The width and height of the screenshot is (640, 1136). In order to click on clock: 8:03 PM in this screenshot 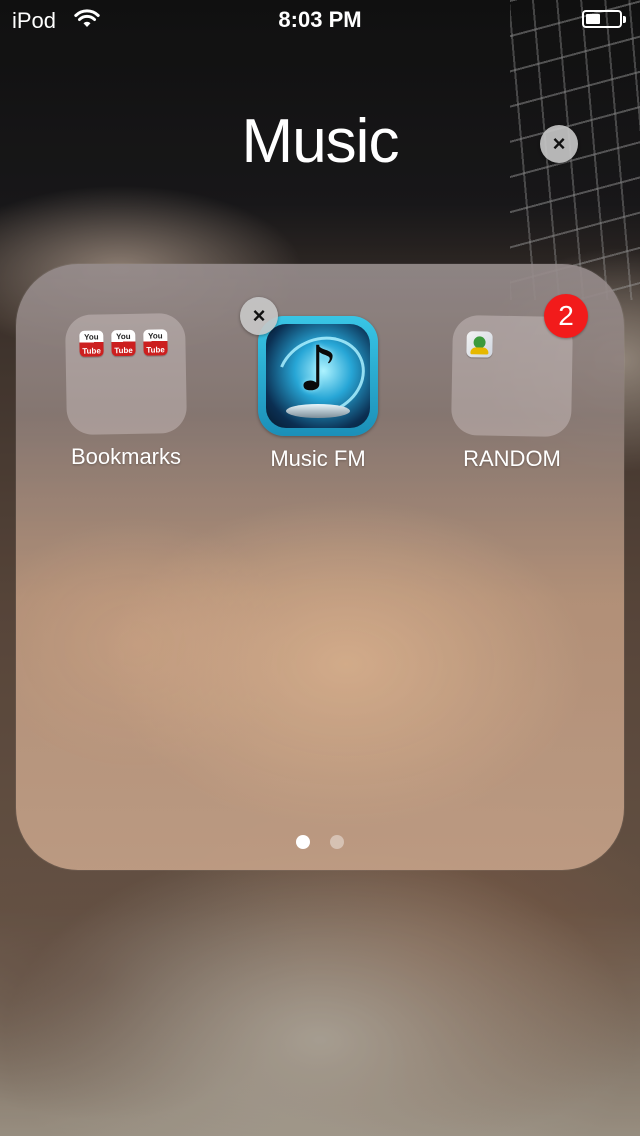, I will do `click(320, 19)`.